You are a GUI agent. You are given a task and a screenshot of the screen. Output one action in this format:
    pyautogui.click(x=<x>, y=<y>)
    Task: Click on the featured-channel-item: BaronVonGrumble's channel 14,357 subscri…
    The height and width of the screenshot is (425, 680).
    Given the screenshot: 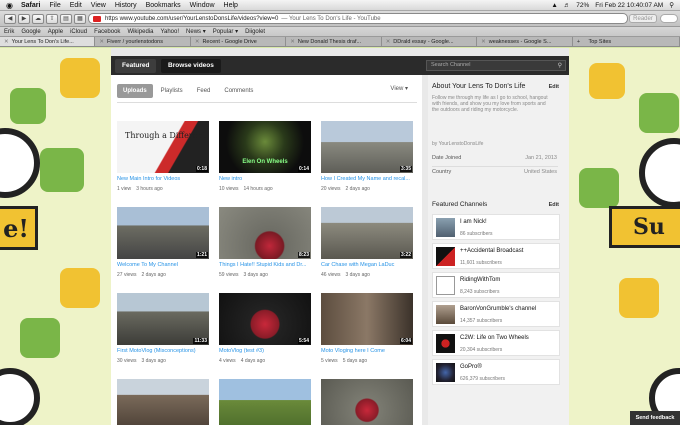 What is the action you would take?
    pyautogui.click(x=496, y=314)
    